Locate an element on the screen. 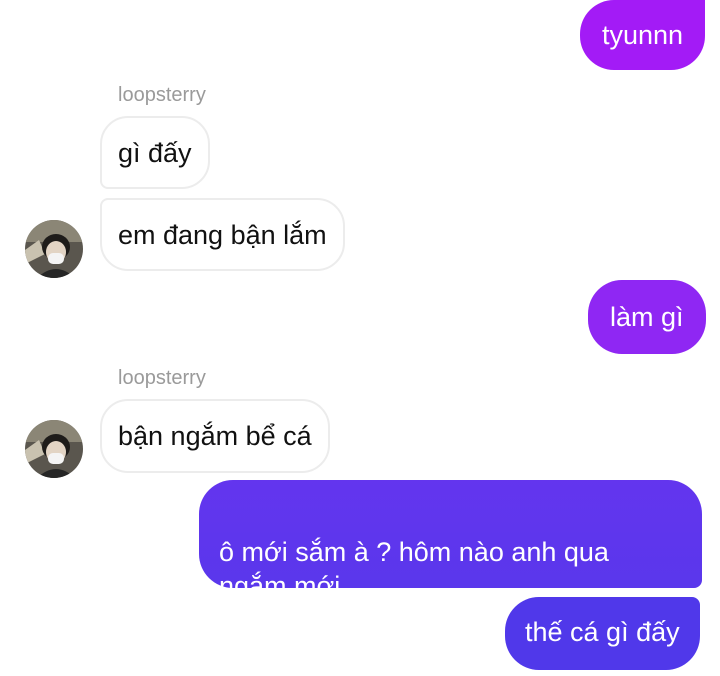 This screenshot has height=676, width=720. incoming-message-3: bận ngắm bể cá is located at coordinates (215, 436).